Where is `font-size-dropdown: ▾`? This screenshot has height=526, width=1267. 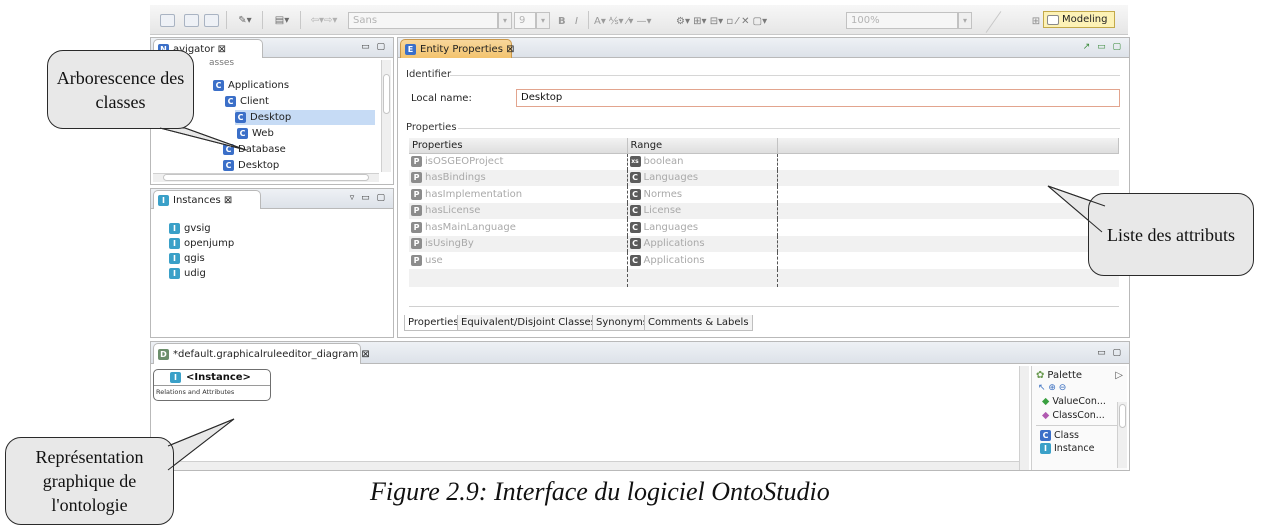
font-size-dropdown: ▾ is located at coordinates (543, 20).